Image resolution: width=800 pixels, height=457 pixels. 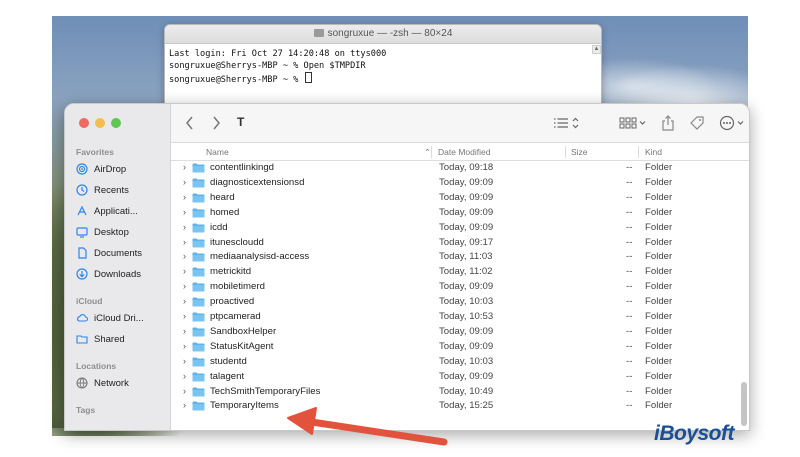 I want to click on sidebar-item-downloads: Downloads, so click(x=108, y=274).